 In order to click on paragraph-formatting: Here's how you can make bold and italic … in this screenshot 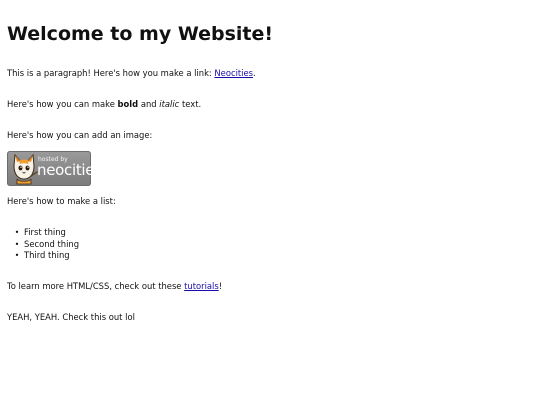, I will do `click(104, 104)`.